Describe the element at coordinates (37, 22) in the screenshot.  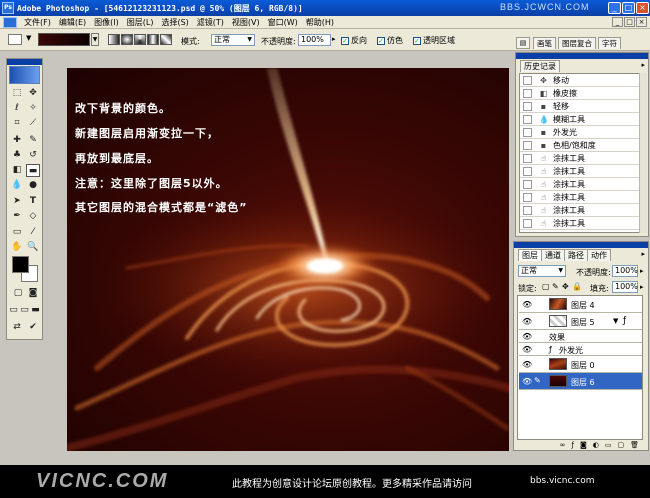
I see `menu-file: 文件(F)` at that location.